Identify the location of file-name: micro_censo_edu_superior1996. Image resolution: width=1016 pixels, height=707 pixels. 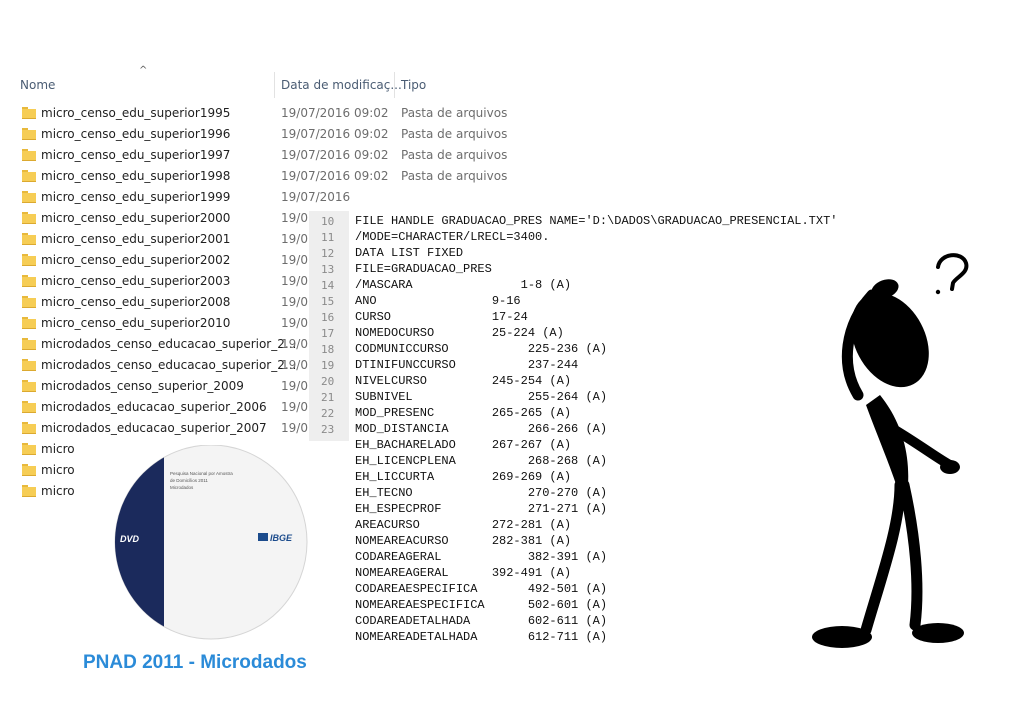
(135, 134).